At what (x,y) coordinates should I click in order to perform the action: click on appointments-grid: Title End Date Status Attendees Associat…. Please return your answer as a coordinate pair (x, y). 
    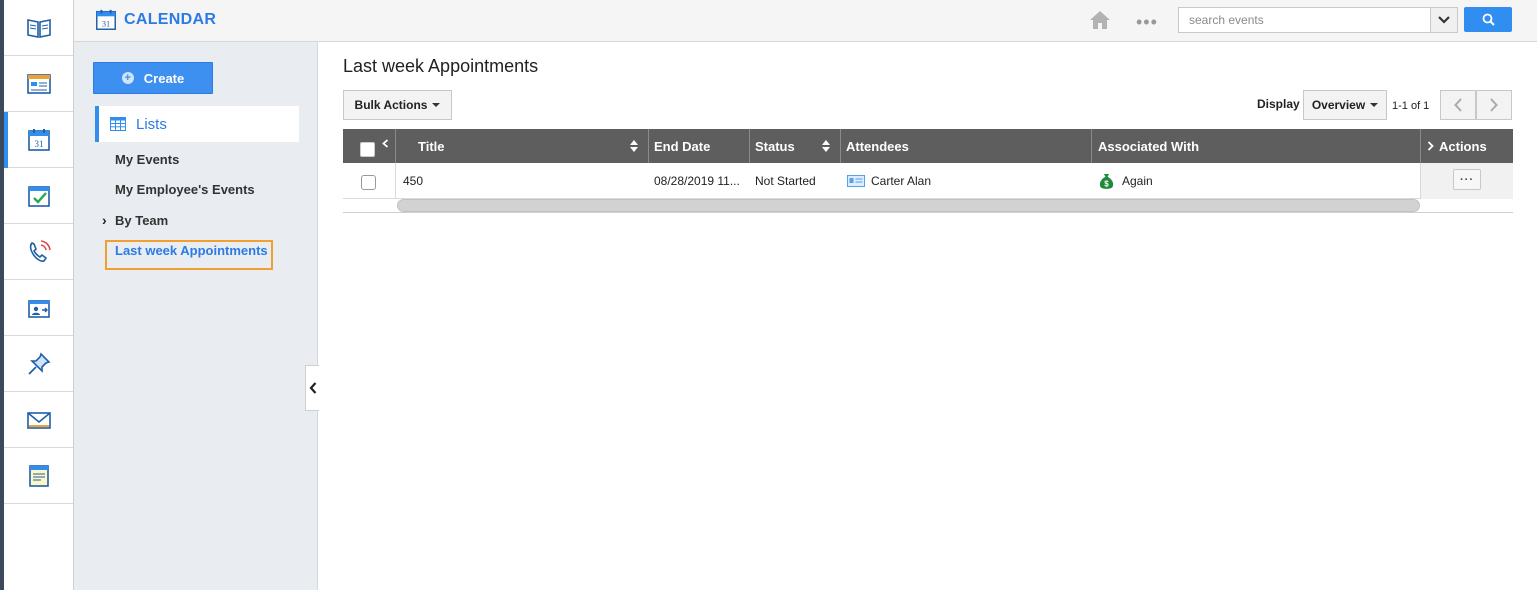
    Looking at the image, I should click on (928, 171).